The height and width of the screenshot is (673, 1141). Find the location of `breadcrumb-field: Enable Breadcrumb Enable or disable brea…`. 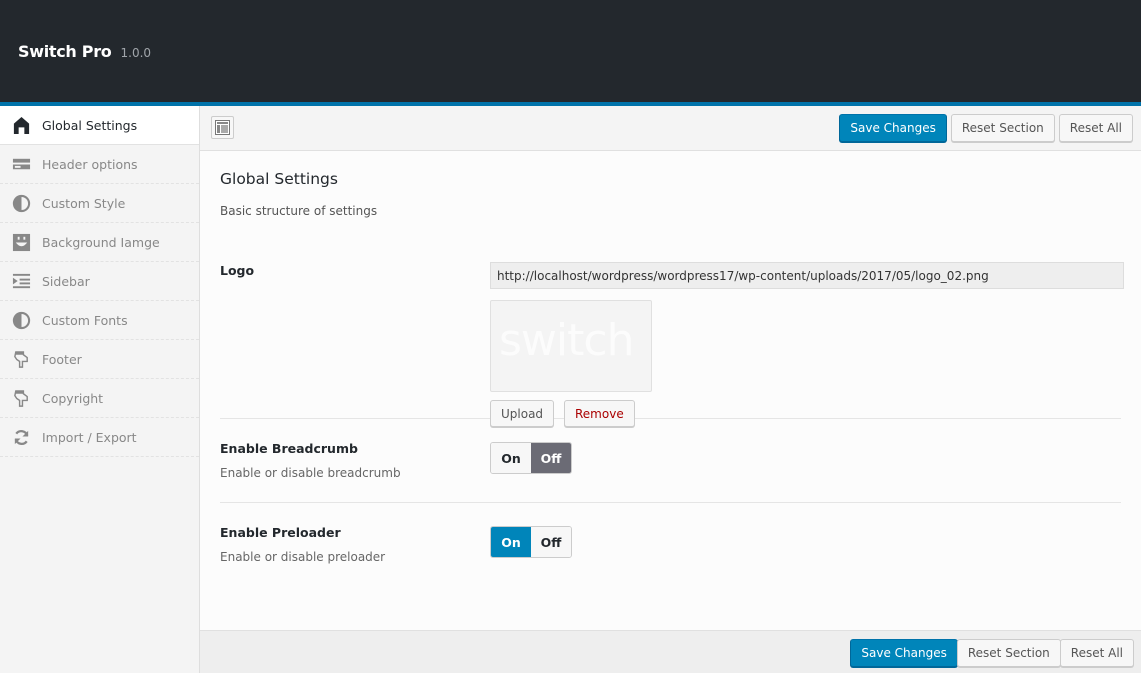

breadcrumb-field: Enable Breadcrumb Enable or disable brea… is located at coordinates (670, 461).